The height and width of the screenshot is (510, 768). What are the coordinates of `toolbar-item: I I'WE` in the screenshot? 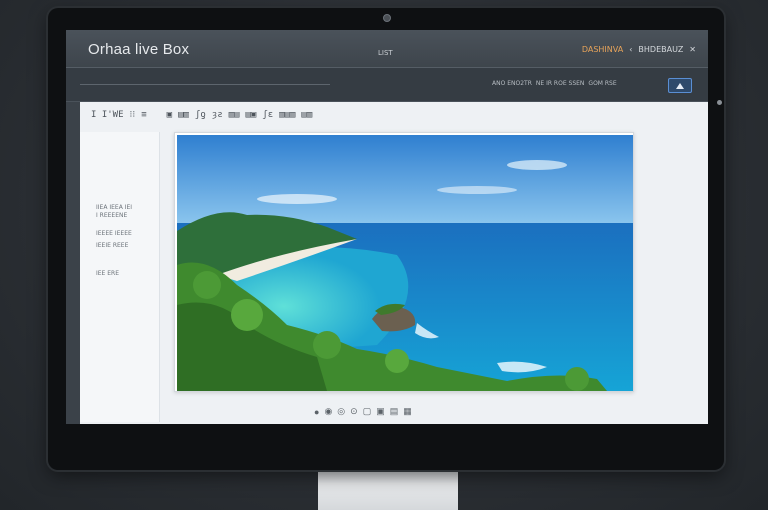 It's located at (107, 115).